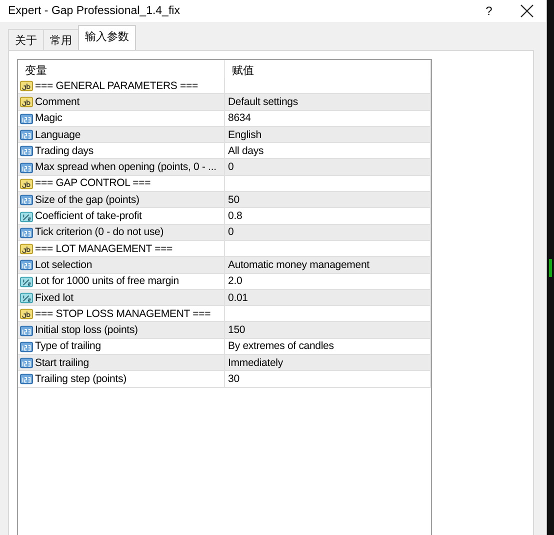  Describe the element at coordinates (93, 183) in the screenshot. I see `parameter-name: === GAP CONTROL ===` at that location.